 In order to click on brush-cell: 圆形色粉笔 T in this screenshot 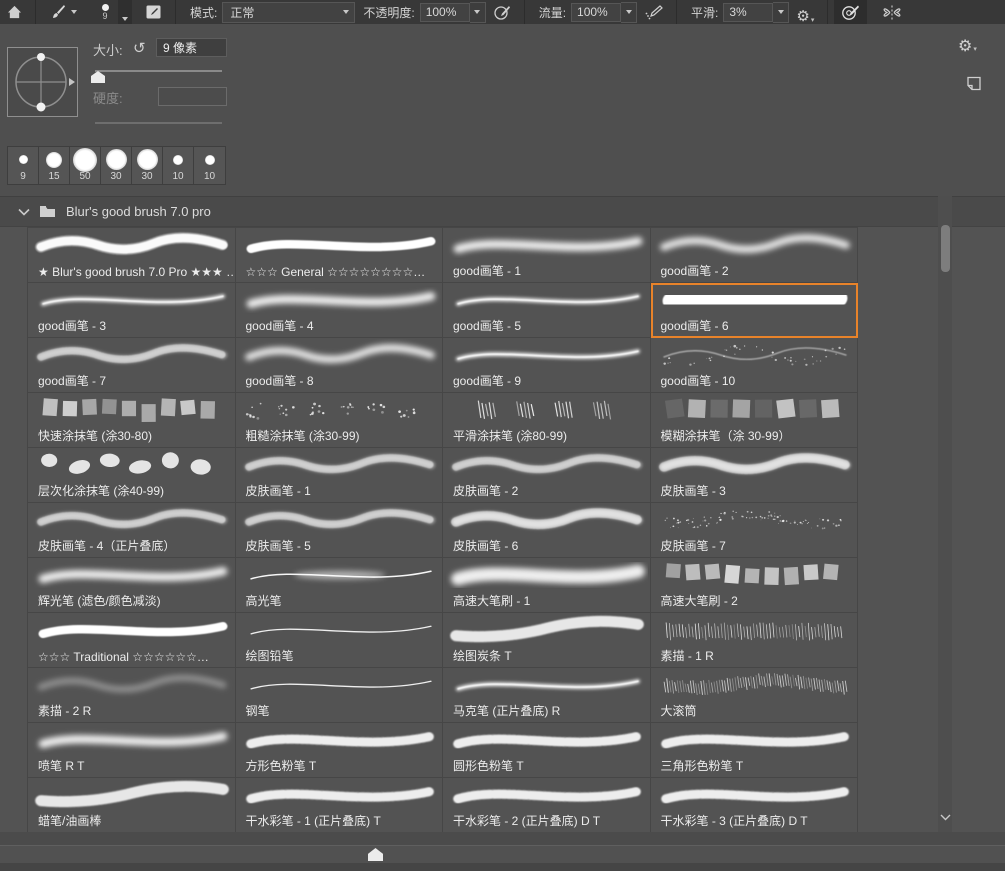, I will do `click(547, 750)`.